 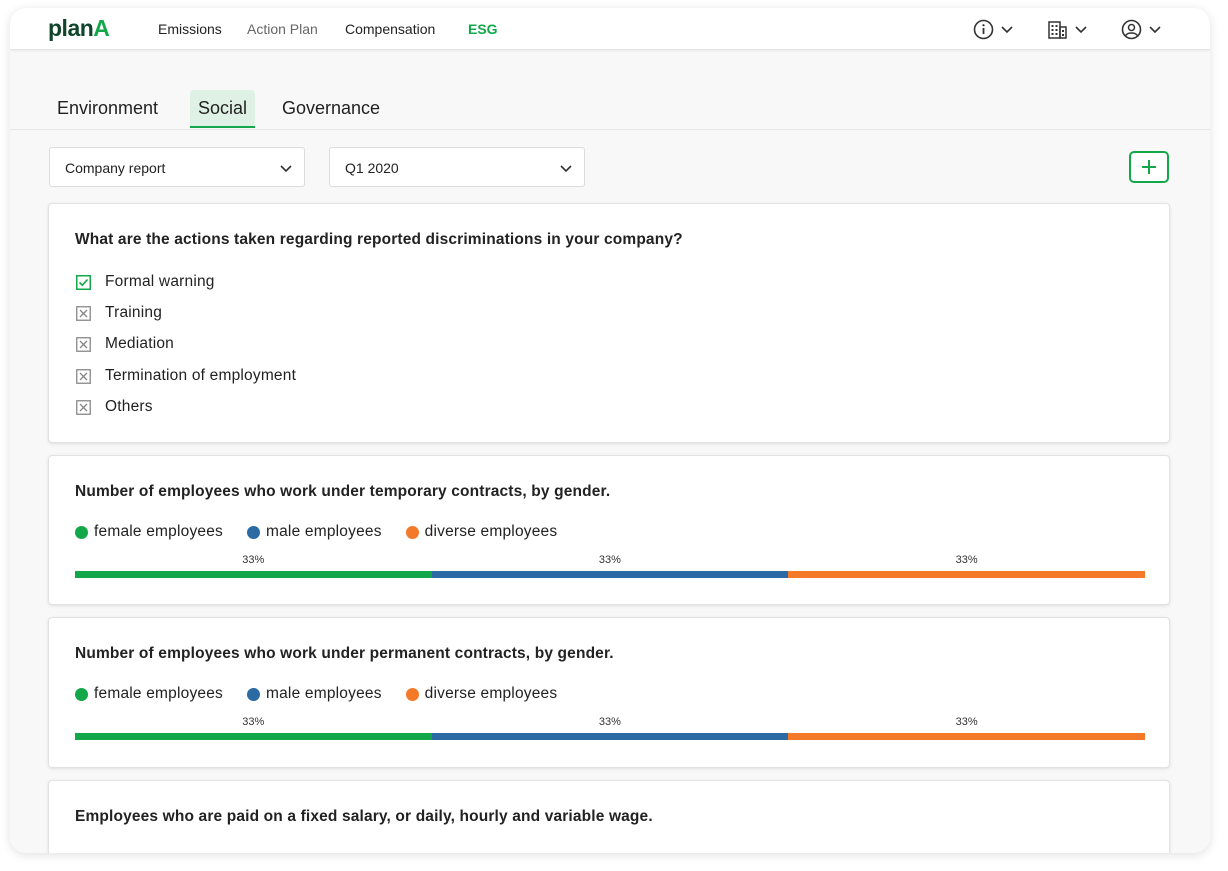 I want to click on option-label: Termination of employment, so click(x=201, y=375).